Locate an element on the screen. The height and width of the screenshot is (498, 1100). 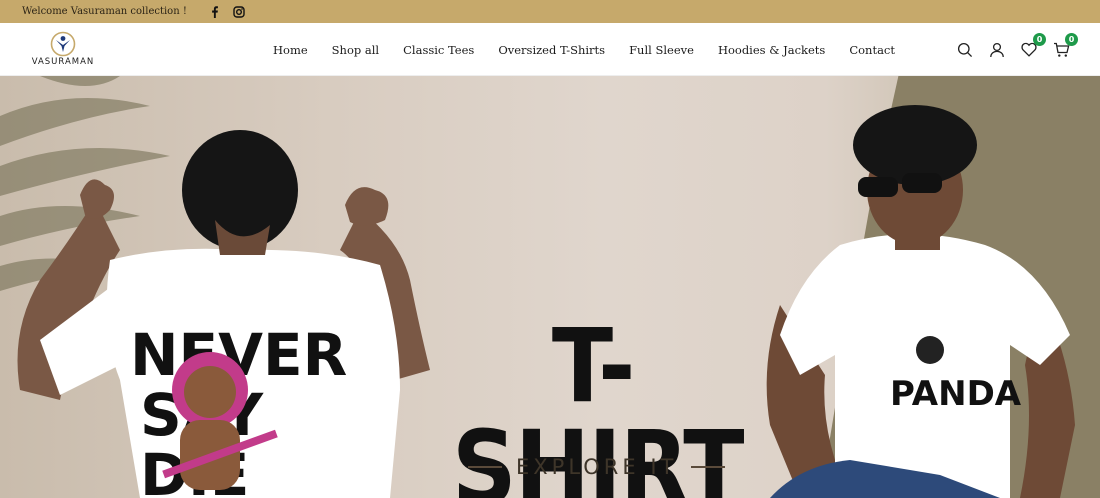
wishlist-button: 0 is located at coordinates (1033, 45).